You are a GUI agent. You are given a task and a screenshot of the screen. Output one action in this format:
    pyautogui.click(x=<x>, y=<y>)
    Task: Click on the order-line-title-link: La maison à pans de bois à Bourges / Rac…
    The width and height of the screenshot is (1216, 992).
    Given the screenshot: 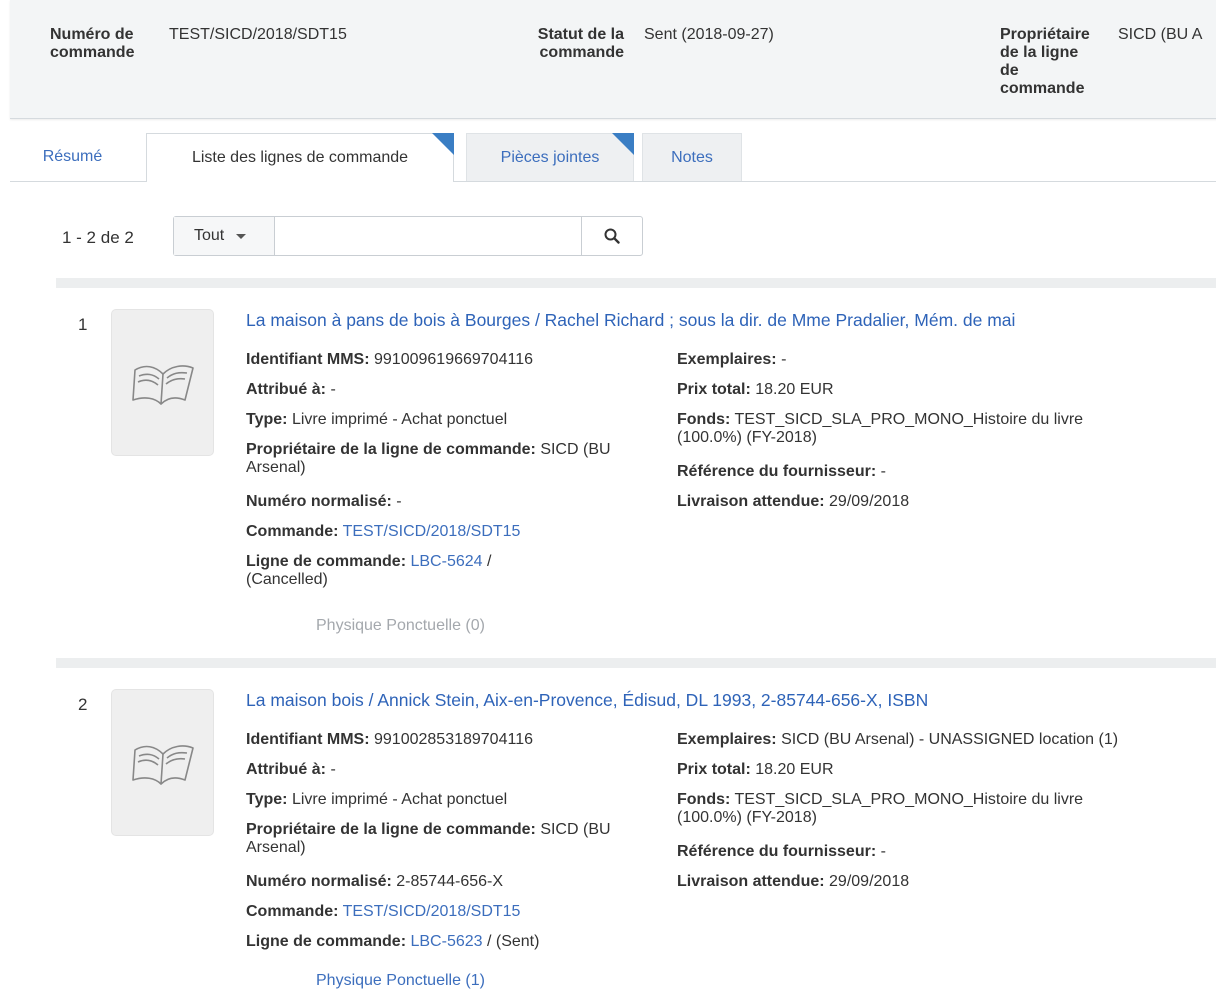 What is the action you would take?
    pyautogui.click(x=630, y=320)
    